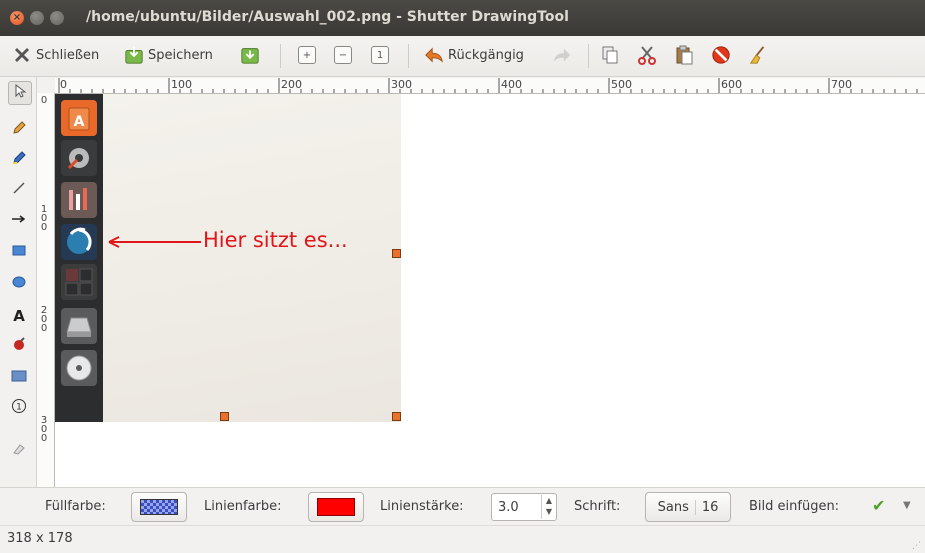 Image resolution: width=925 pixels, height=553 pixels. I want to click on pixelize-tool, so click(19, 378).